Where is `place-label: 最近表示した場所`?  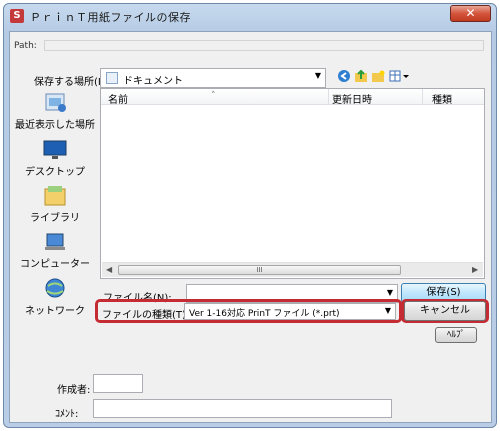 place-label: 最近表示した場所 is located at coordinates (55, 125).